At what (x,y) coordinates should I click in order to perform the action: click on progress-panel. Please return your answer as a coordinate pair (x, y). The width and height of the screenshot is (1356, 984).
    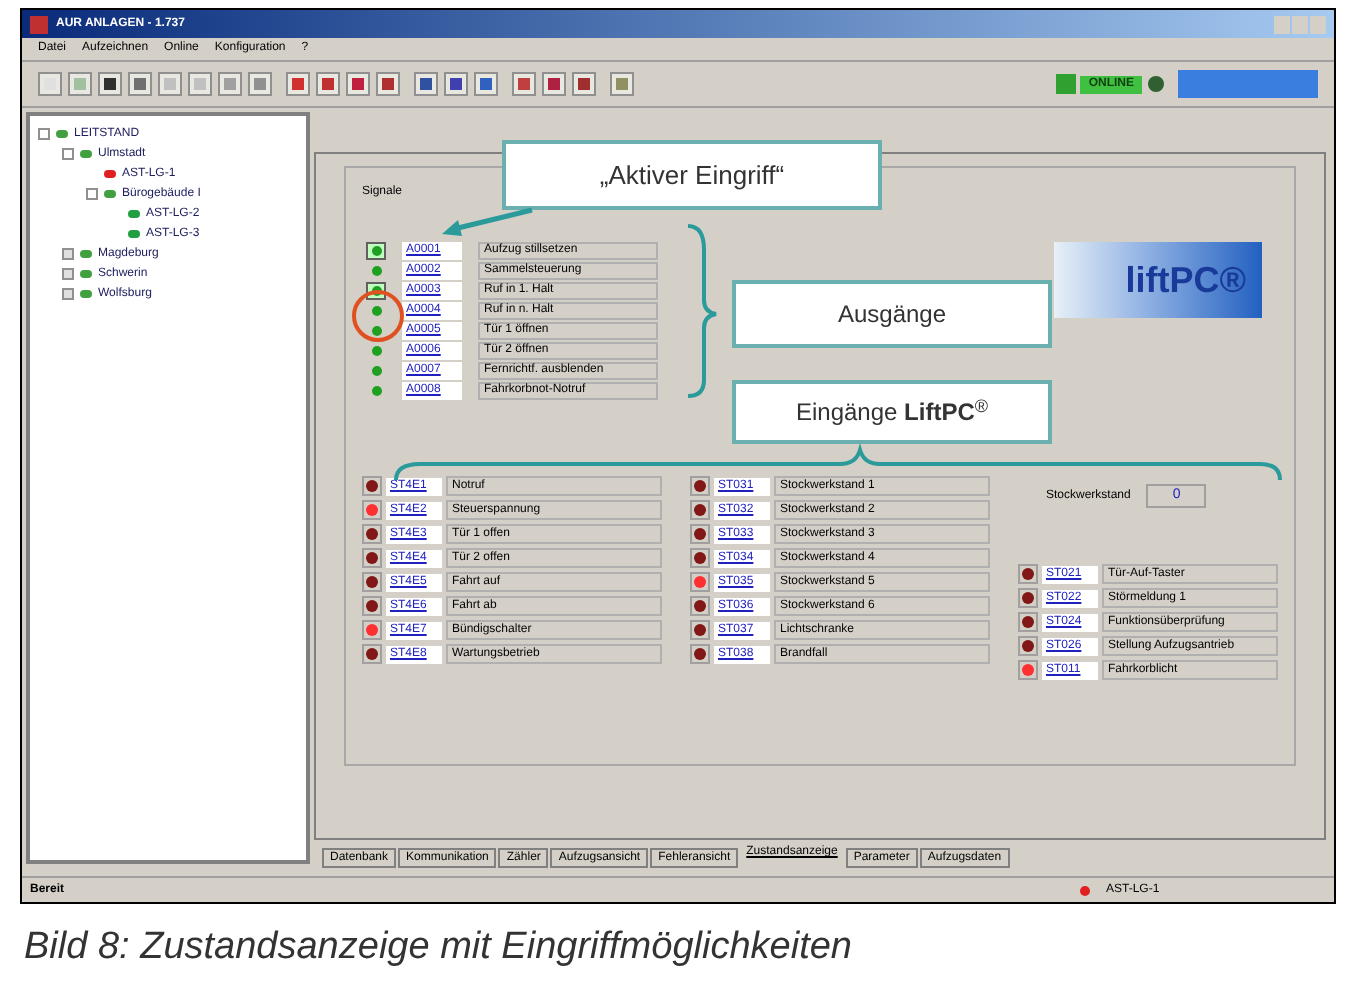
    Looking at the image, I should click on (1248, 84).